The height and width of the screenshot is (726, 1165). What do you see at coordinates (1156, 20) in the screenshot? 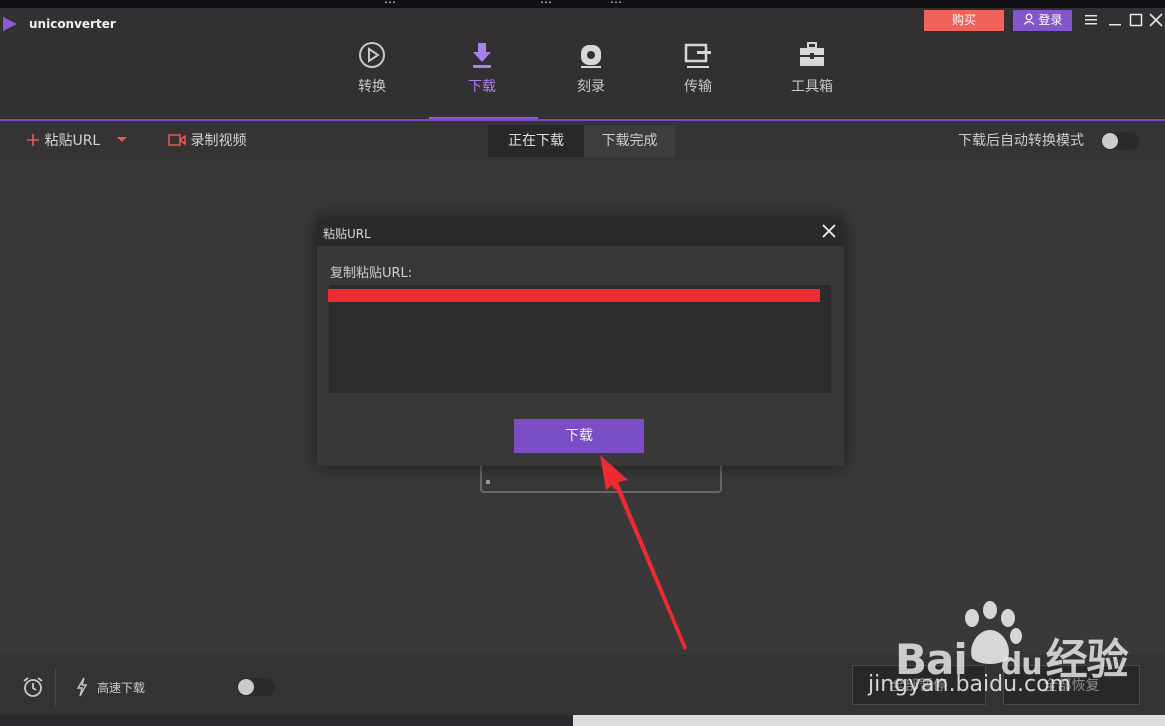
I see `close-window-icon` at bounding box center [1156, 20].